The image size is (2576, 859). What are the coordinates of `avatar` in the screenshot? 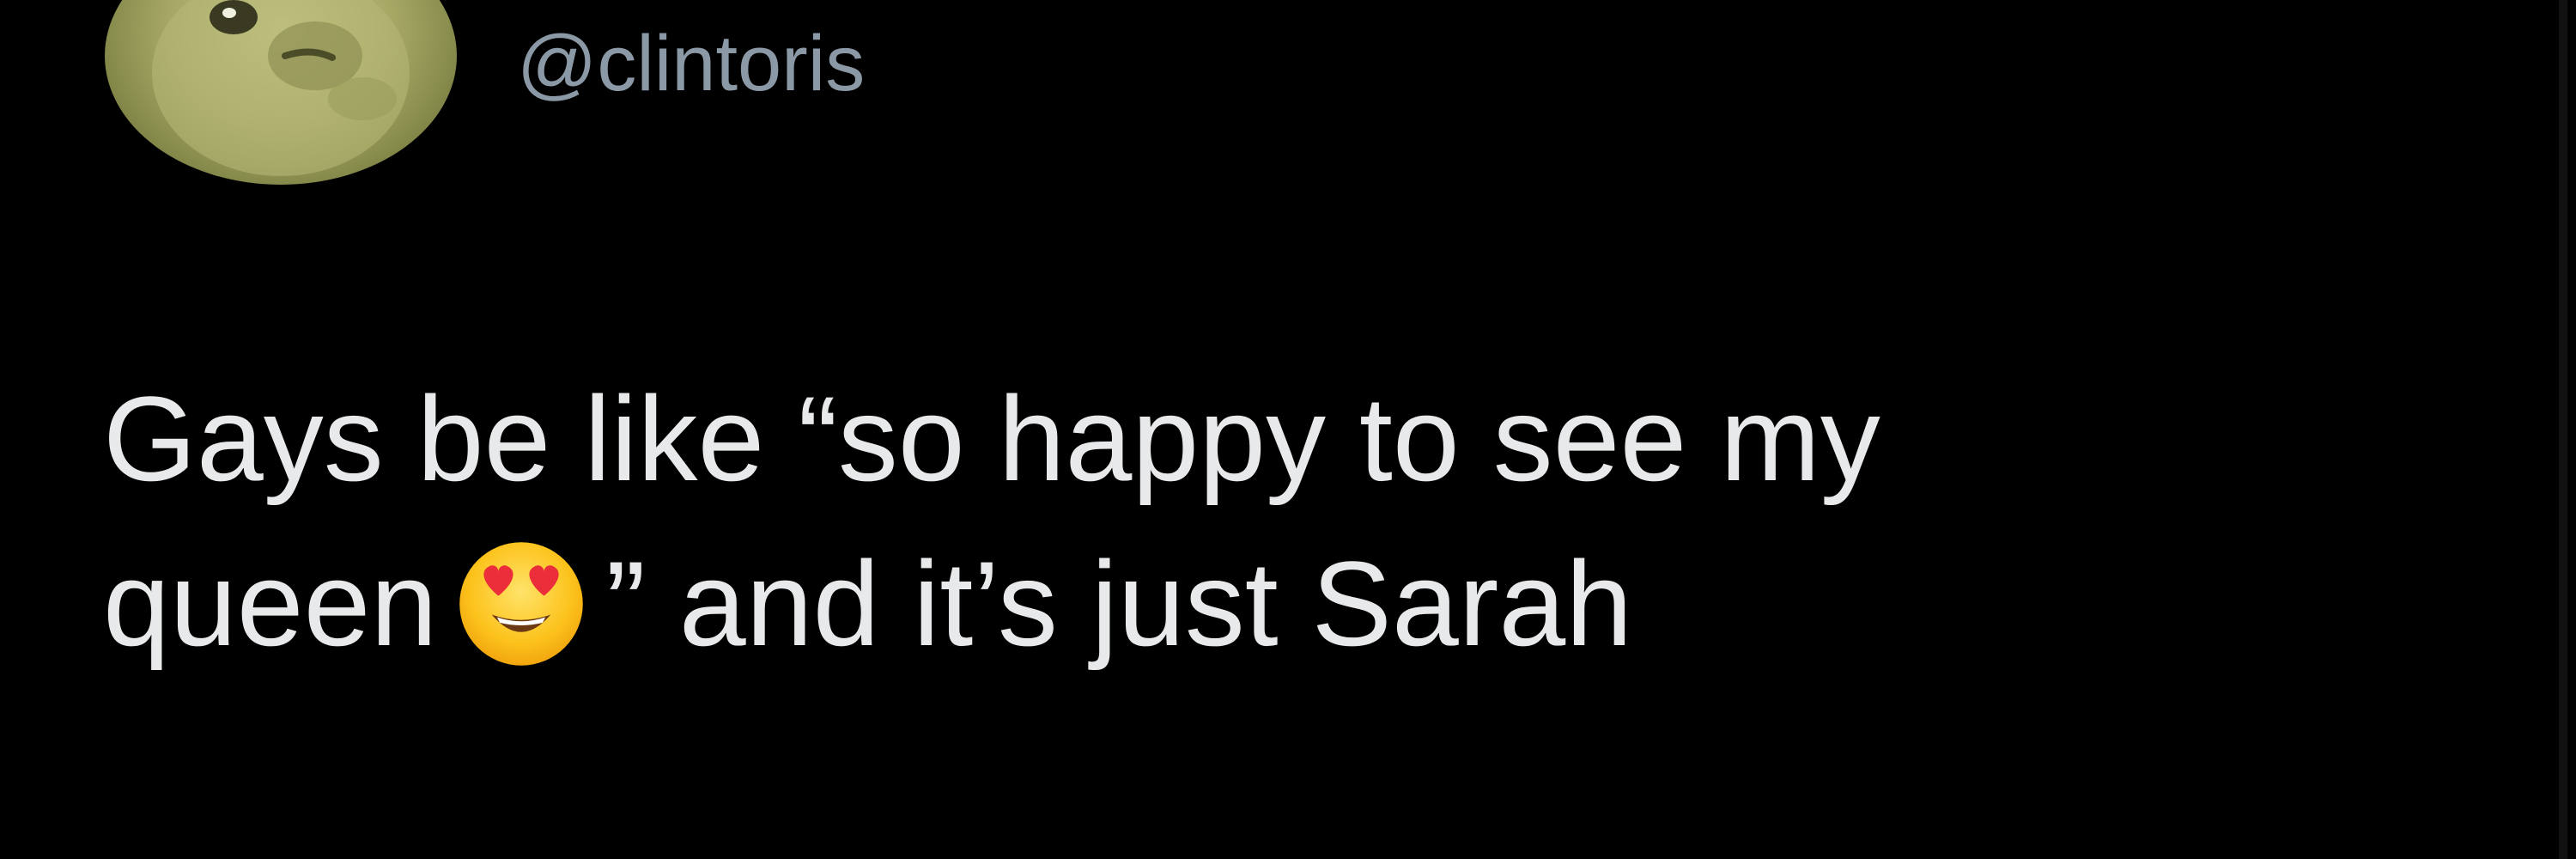 It's located at (281, 92).